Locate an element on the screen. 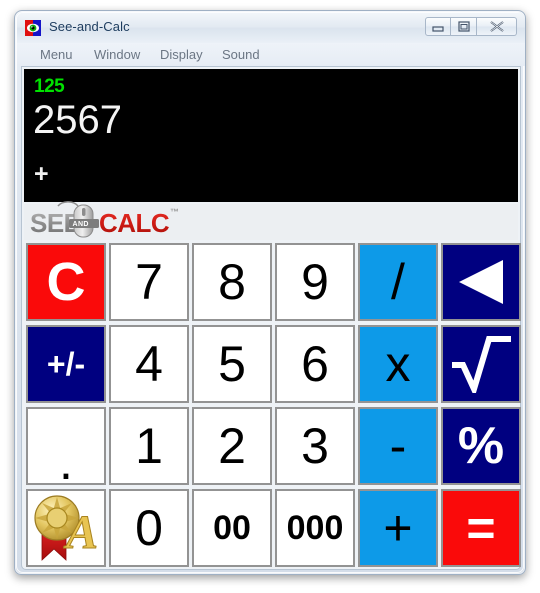 This screenshot has height=593, width=540. key-digit-5-label: 5 is located at coordinates (232, 364).